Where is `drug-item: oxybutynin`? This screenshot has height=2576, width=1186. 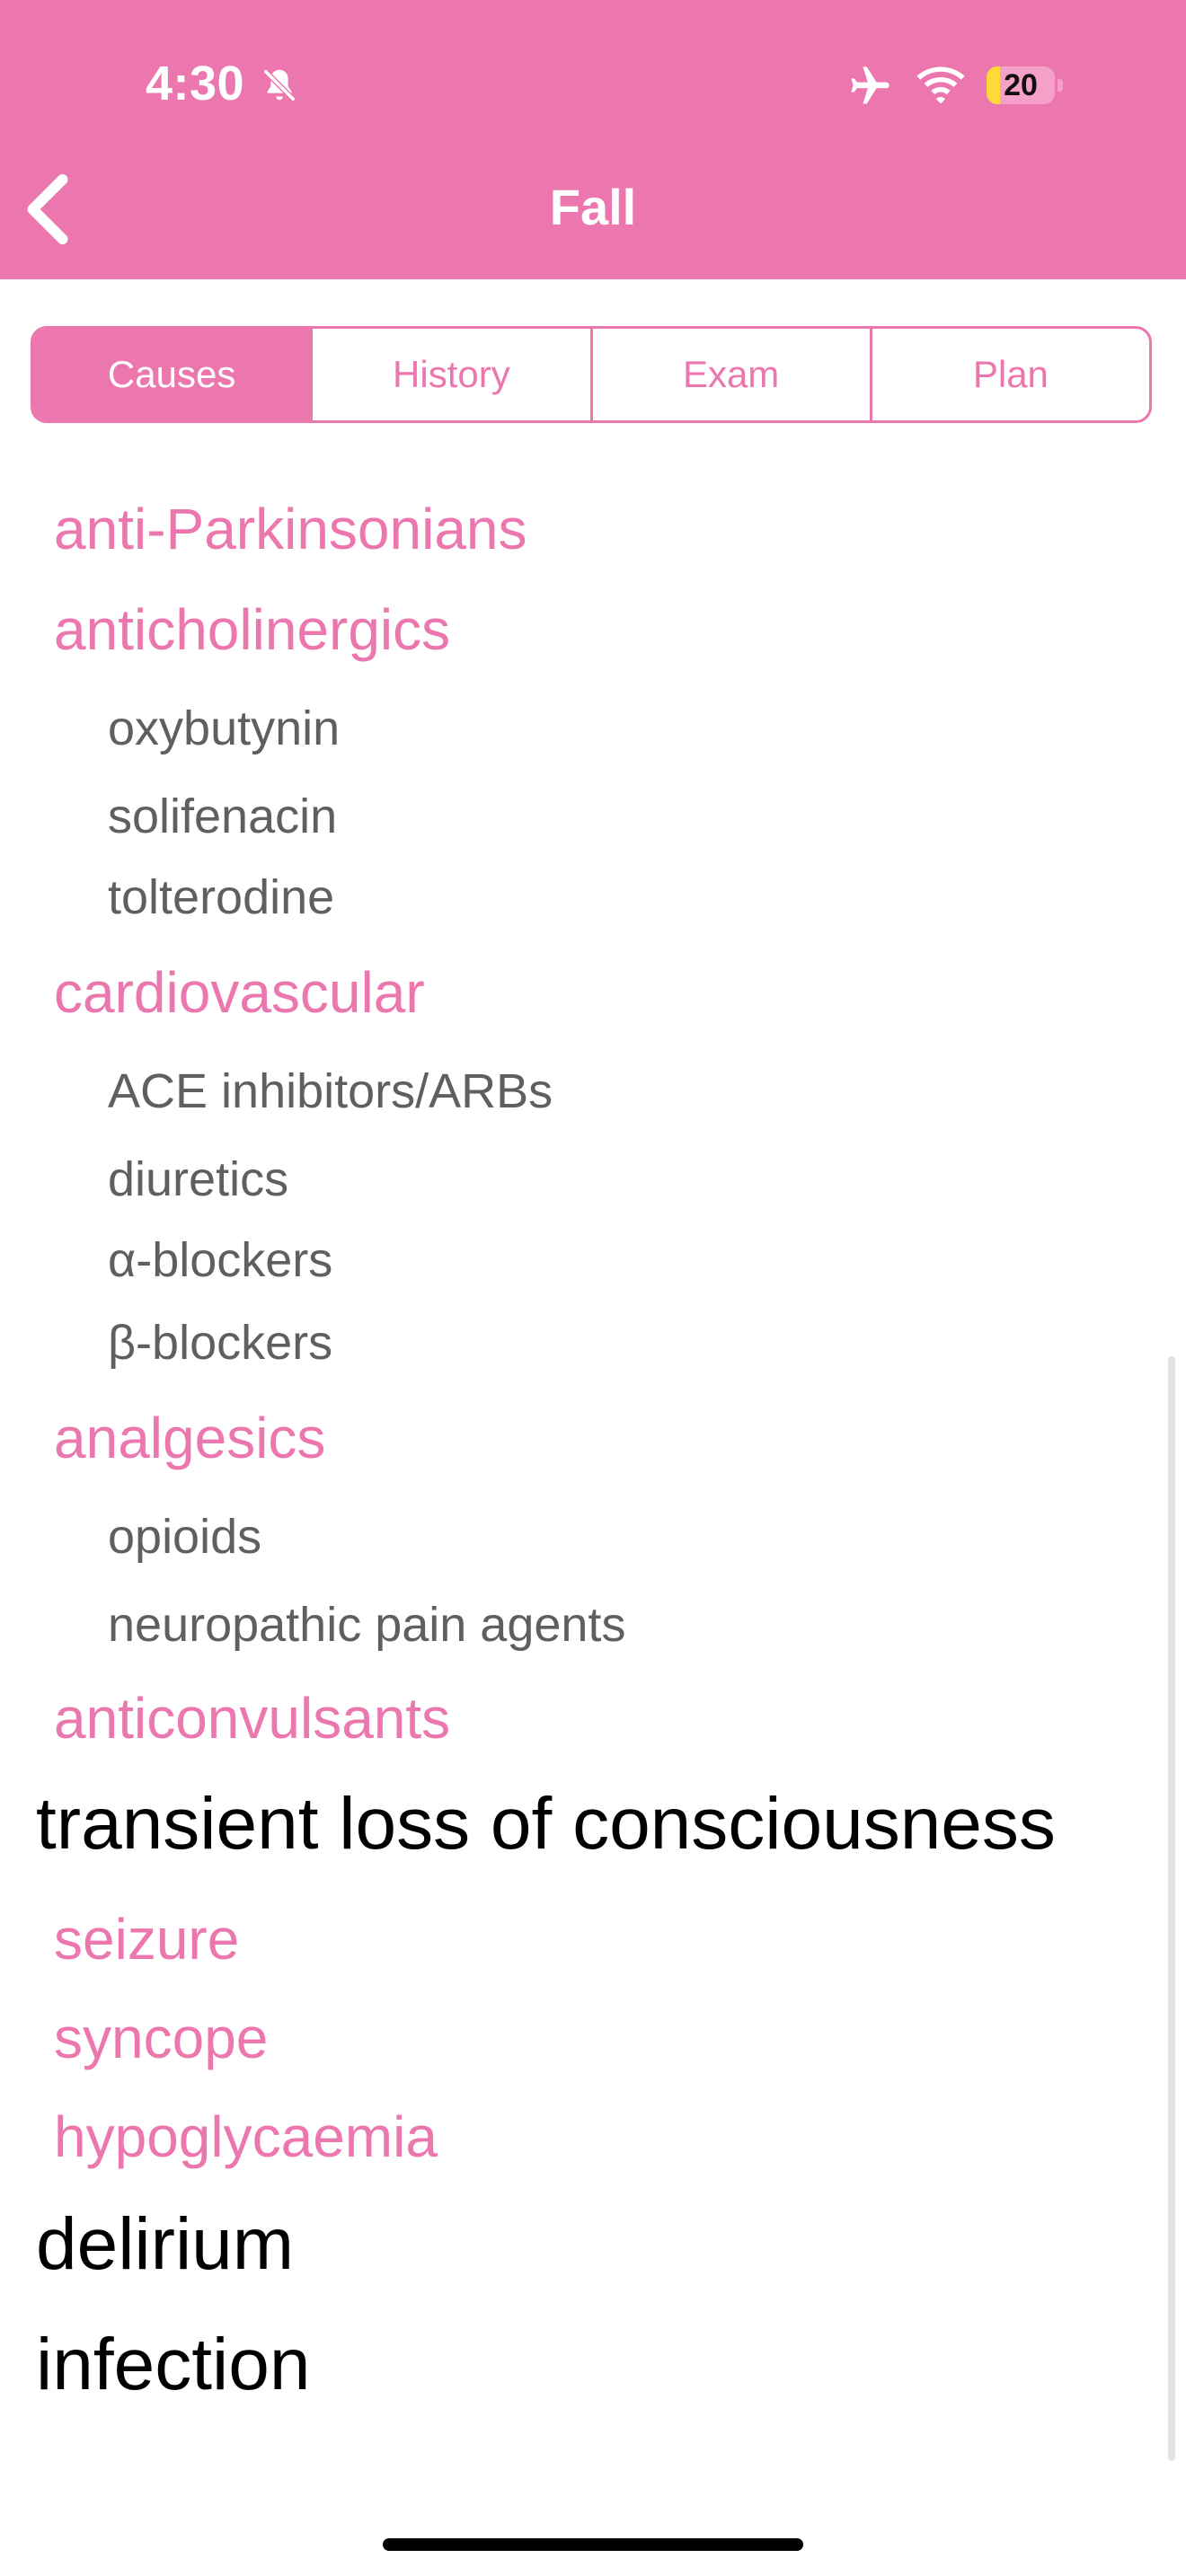
drug-item: oxybutynin is located at coordinates (224, 728).